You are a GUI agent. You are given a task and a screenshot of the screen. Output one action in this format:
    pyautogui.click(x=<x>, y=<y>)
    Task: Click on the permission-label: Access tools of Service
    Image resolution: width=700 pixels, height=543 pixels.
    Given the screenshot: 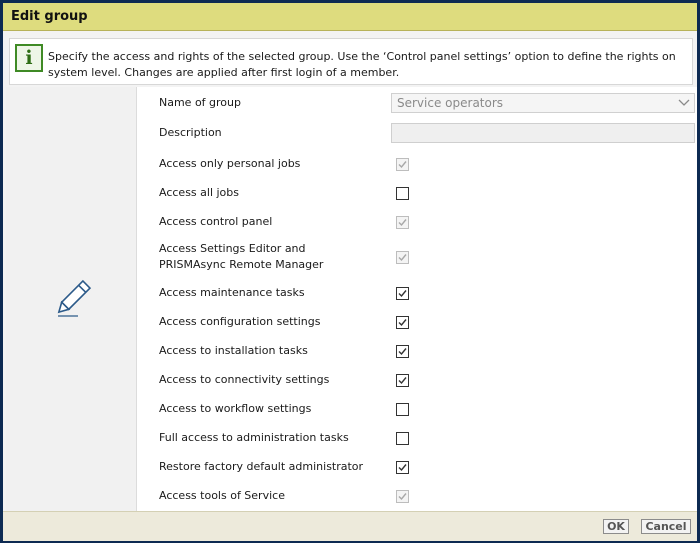 What is the action you would take?
    pyautogui.click(x=269, y=496)
    